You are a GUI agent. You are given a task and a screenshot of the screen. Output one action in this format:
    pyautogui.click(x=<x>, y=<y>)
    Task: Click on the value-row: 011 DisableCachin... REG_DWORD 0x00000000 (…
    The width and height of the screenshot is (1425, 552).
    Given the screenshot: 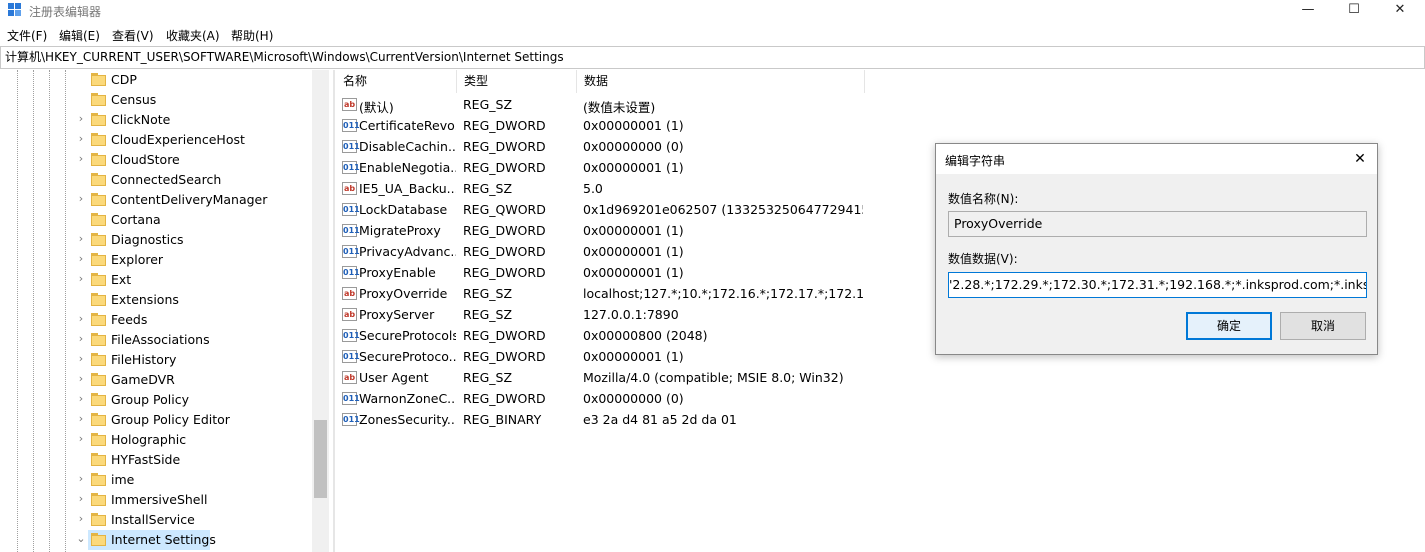 What is the action you would take?
    pyautogui.click(x=616, y=146)
    